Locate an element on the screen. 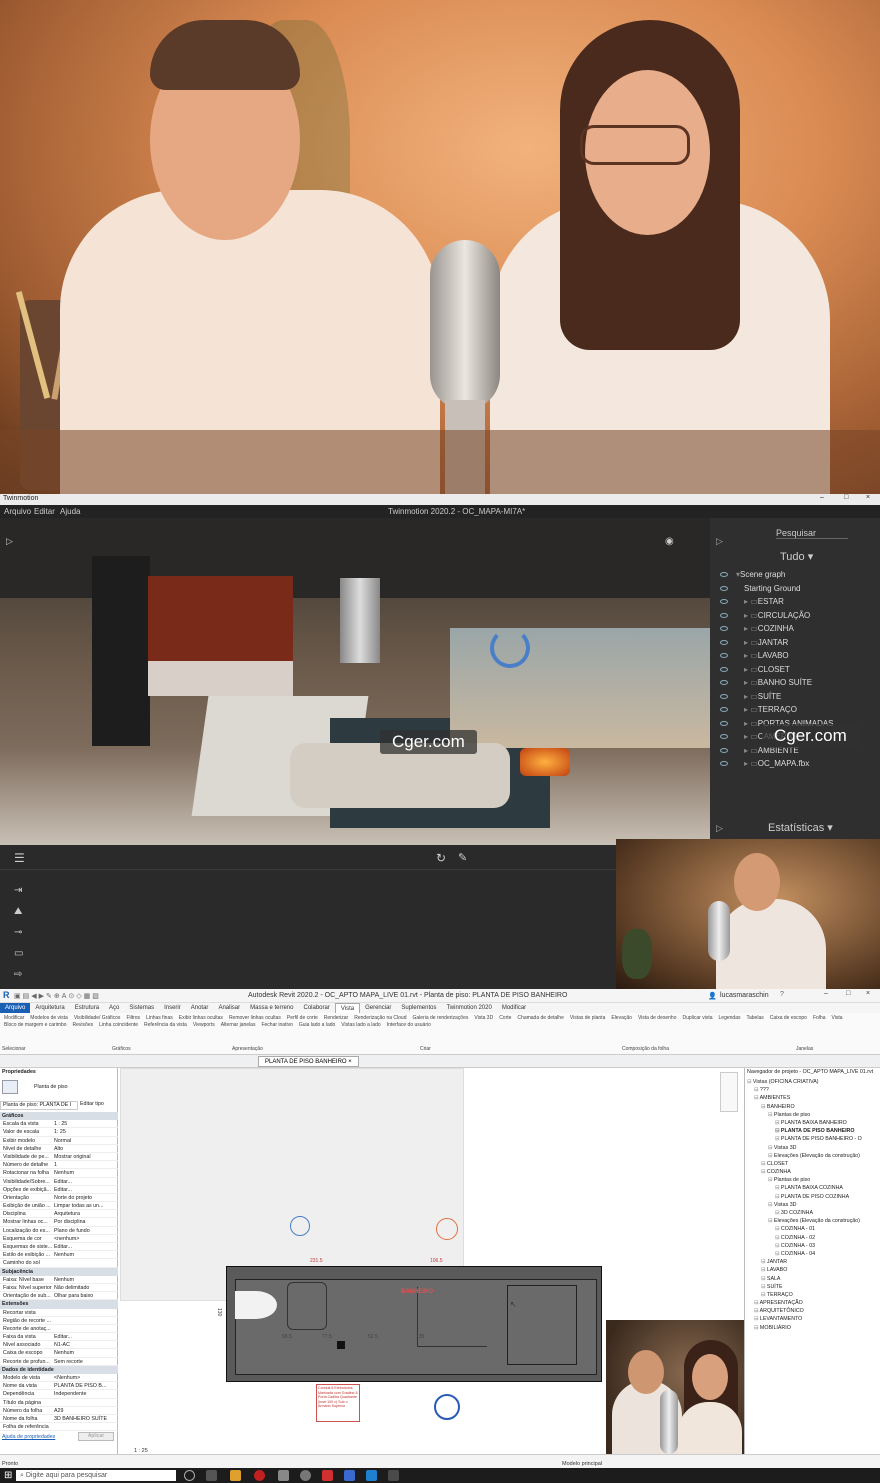 The height and width of the screenshot is (1483, 880). browser-item: ⊟ Elevações (Elevação da construção) is located at coordinates (813, 1156).